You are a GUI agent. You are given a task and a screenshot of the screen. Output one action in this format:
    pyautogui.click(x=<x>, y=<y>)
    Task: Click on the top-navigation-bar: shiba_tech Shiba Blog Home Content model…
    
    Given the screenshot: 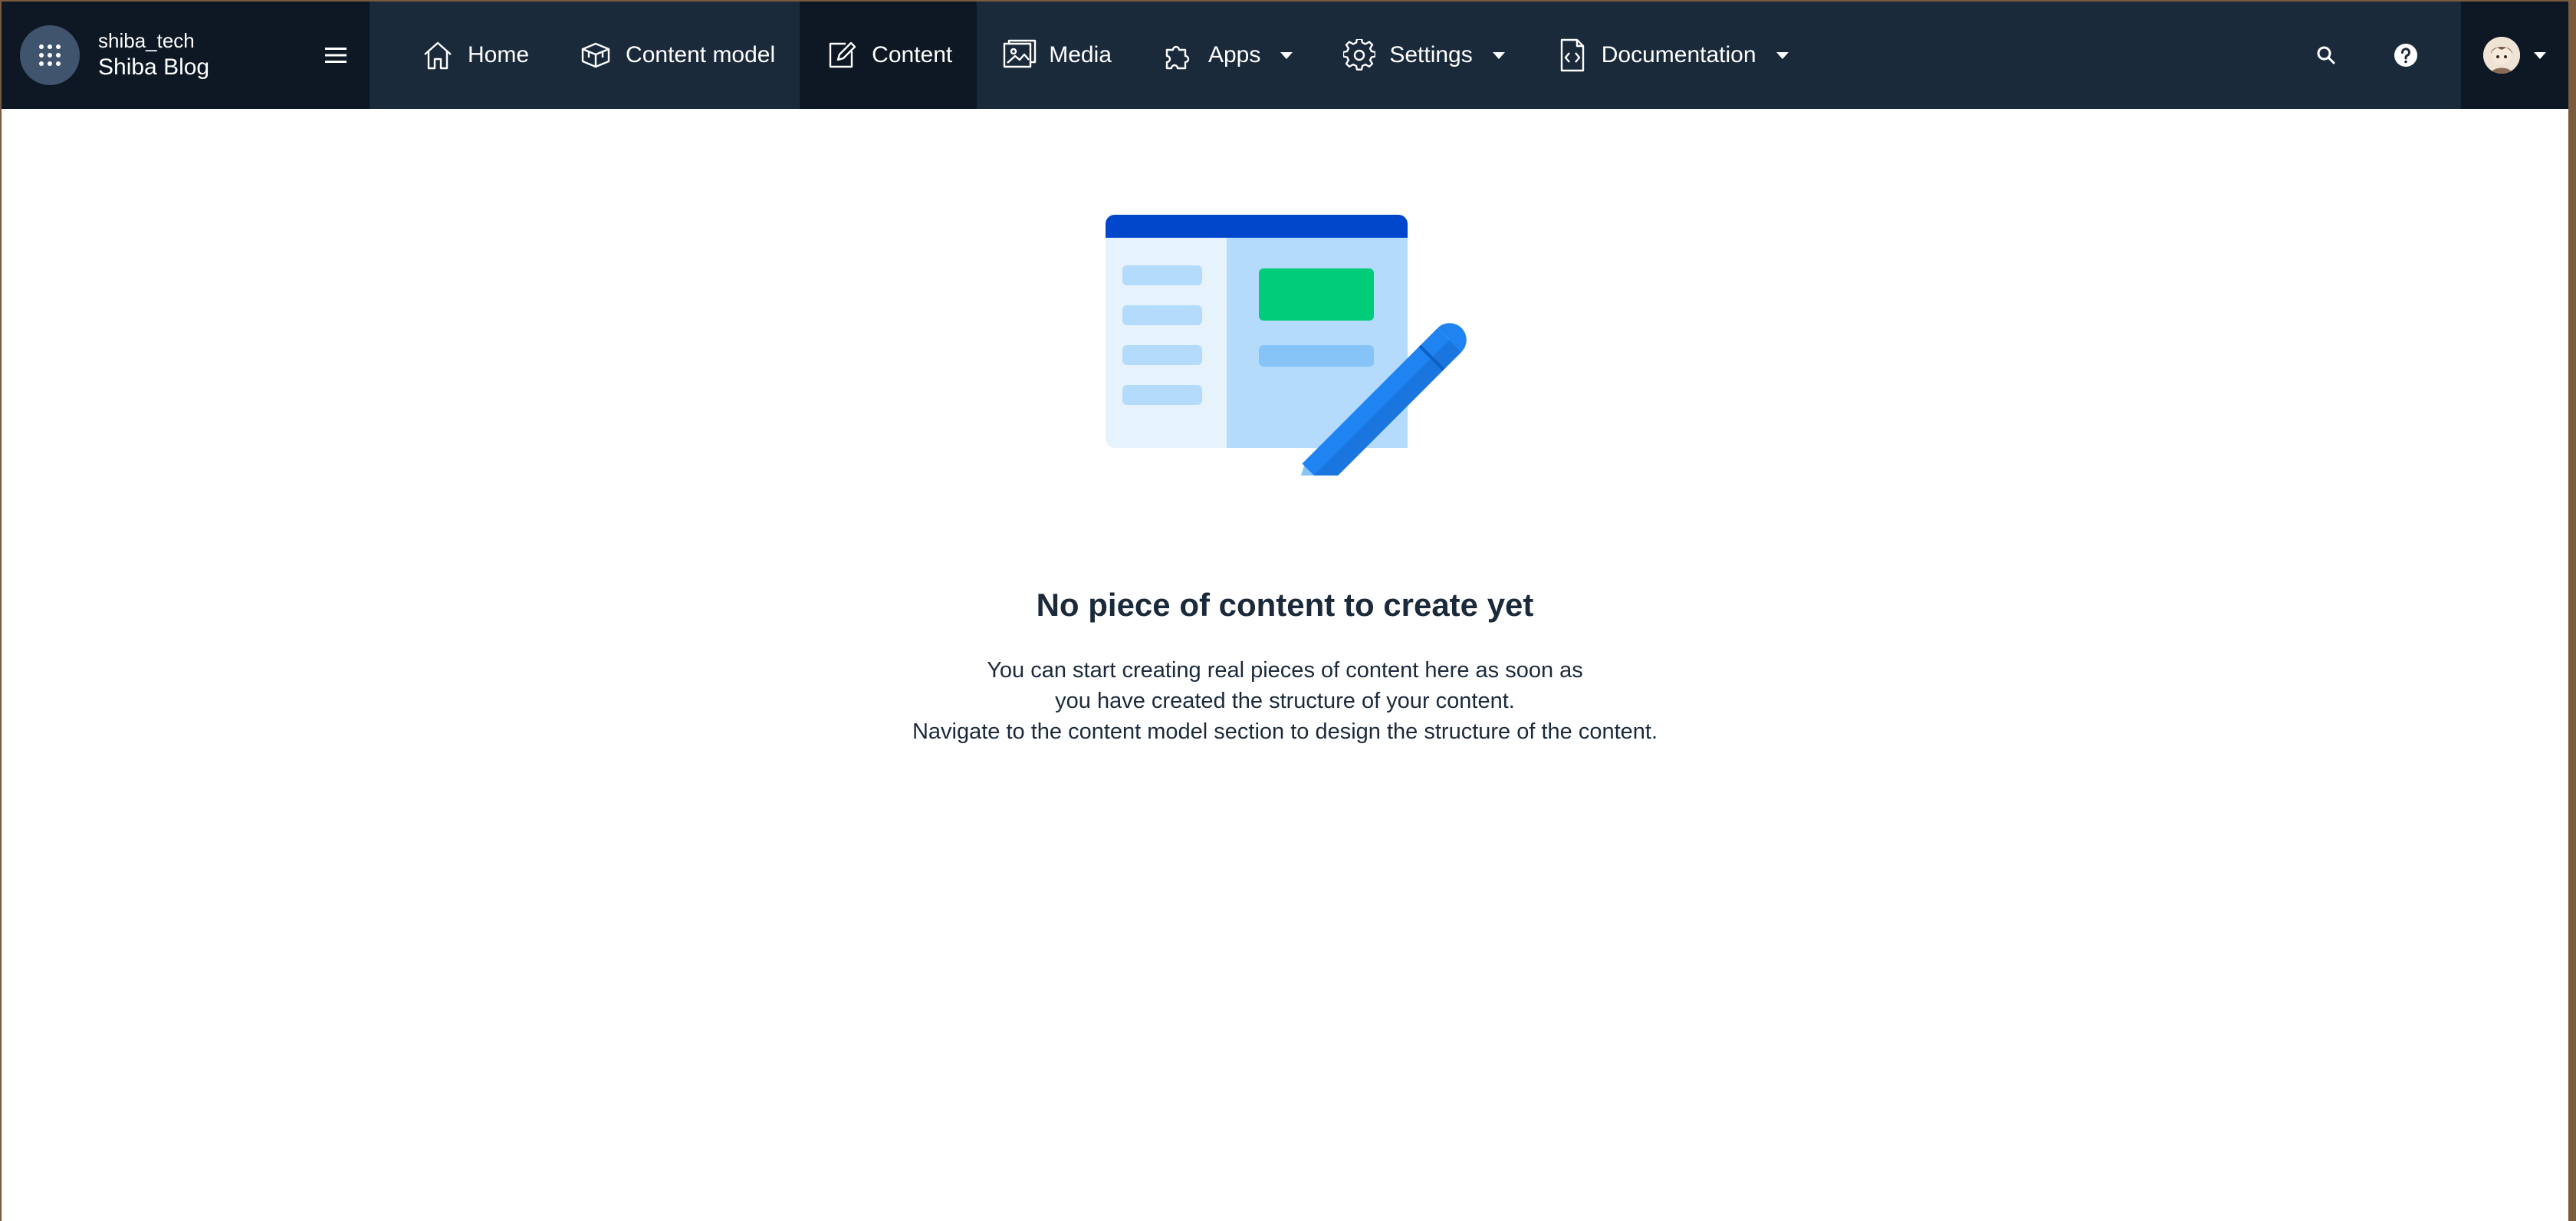 What is the action you would take?
    pyautogui.click(x=1285, y=55)
    